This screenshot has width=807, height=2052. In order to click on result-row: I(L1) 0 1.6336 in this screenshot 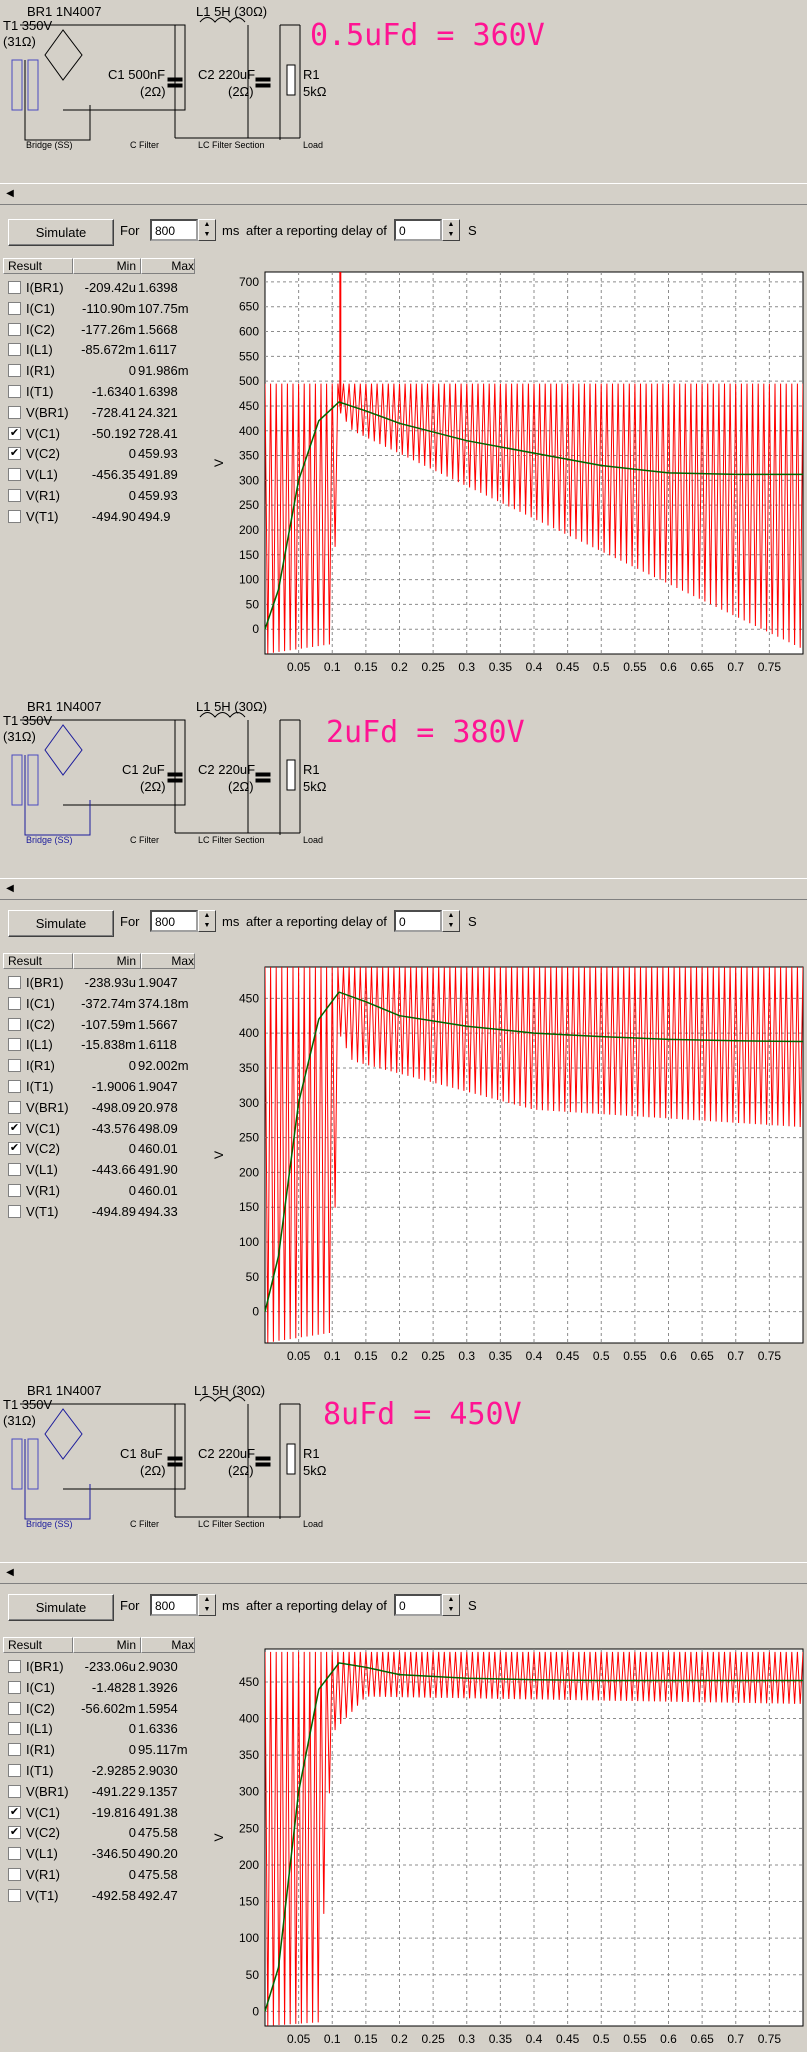, I will do `click(101, 1729)`.